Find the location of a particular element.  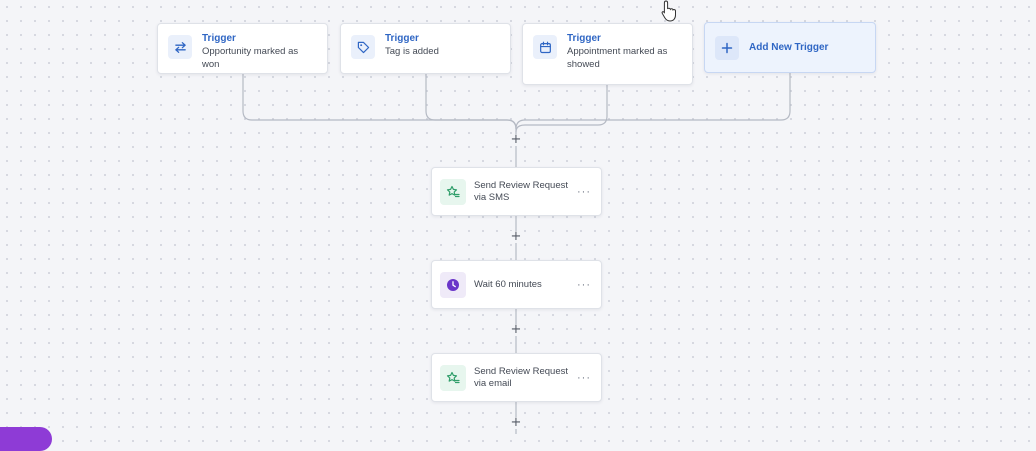

trigger-description: Appointment marked as showed is located at coordinates (617, 58).